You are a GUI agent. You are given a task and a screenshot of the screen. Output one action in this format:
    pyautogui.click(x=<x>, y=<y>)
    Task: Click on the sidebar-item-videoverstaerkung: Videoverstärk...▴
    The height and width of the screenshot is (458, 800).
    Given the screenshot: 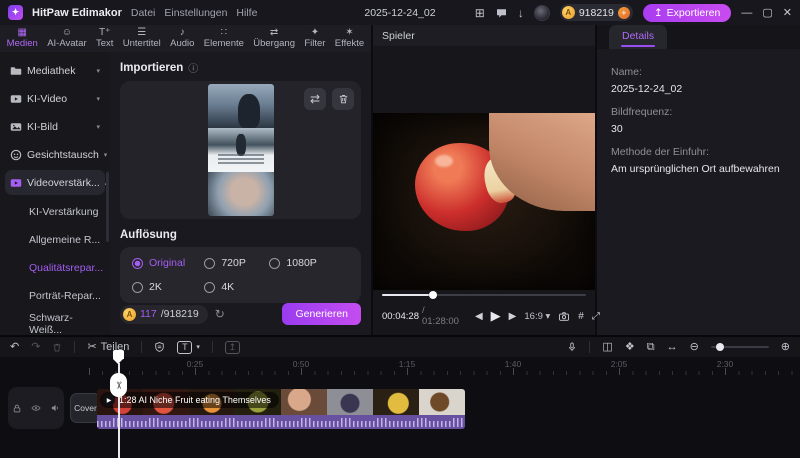 What is the action you would take?
    pyautogui.click(x=56, y=182)
    